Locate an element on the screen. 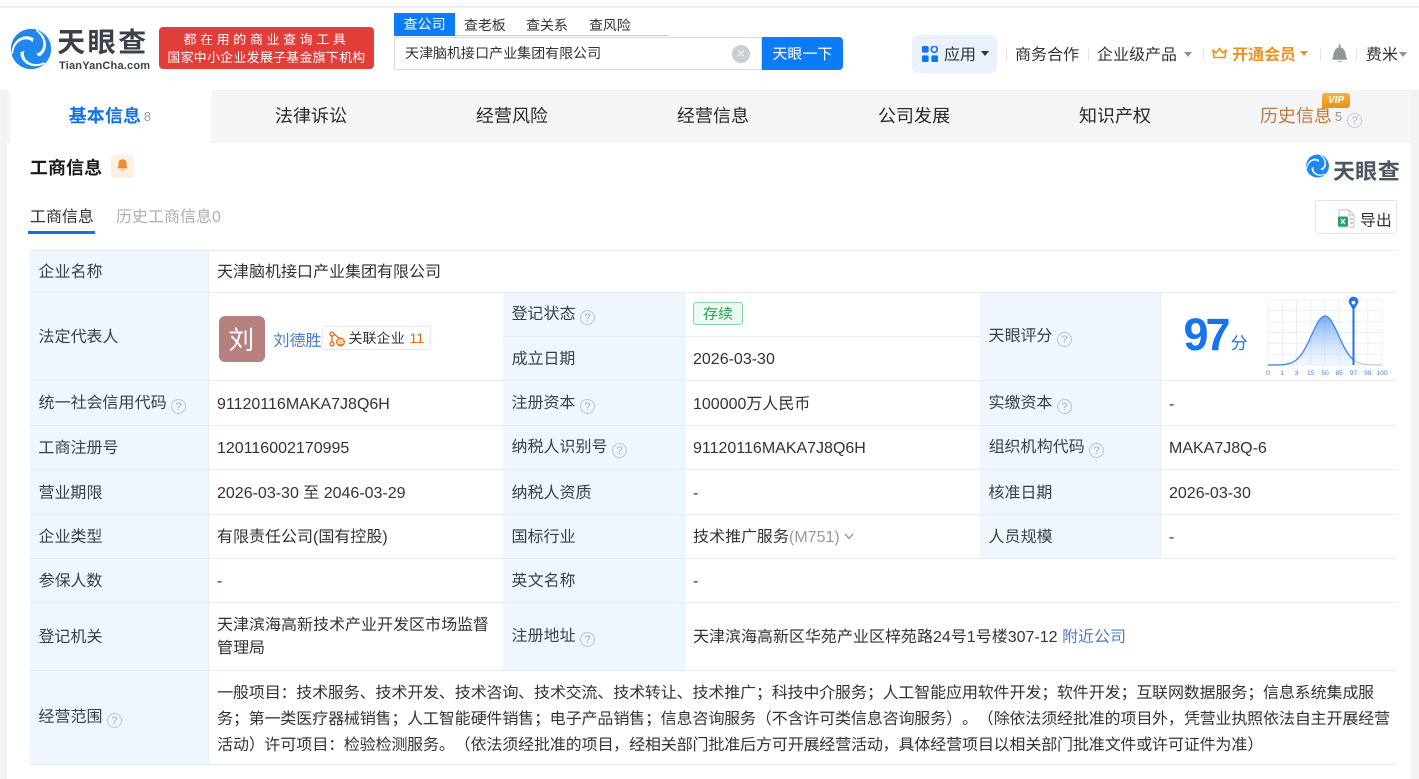 The height and width of the screenshot is (779, 1419). svg-text: 3 is located at coordinates (1296, 373).